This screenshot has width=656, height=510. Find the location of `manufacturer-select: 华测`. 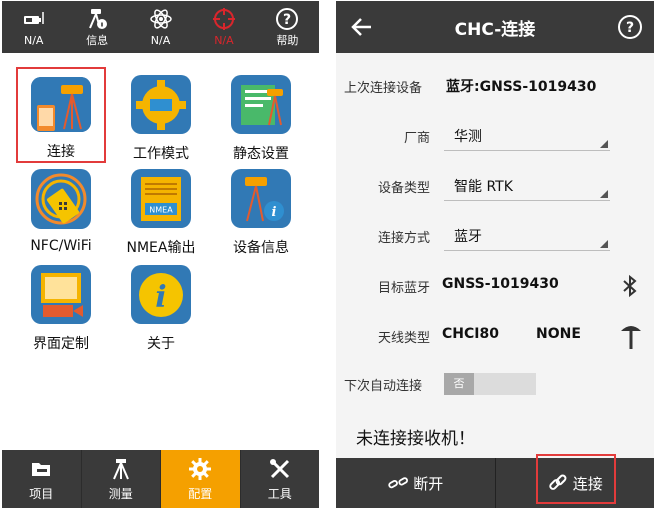

manufacturer-select: 华测 is located at coordinates (527, 137).